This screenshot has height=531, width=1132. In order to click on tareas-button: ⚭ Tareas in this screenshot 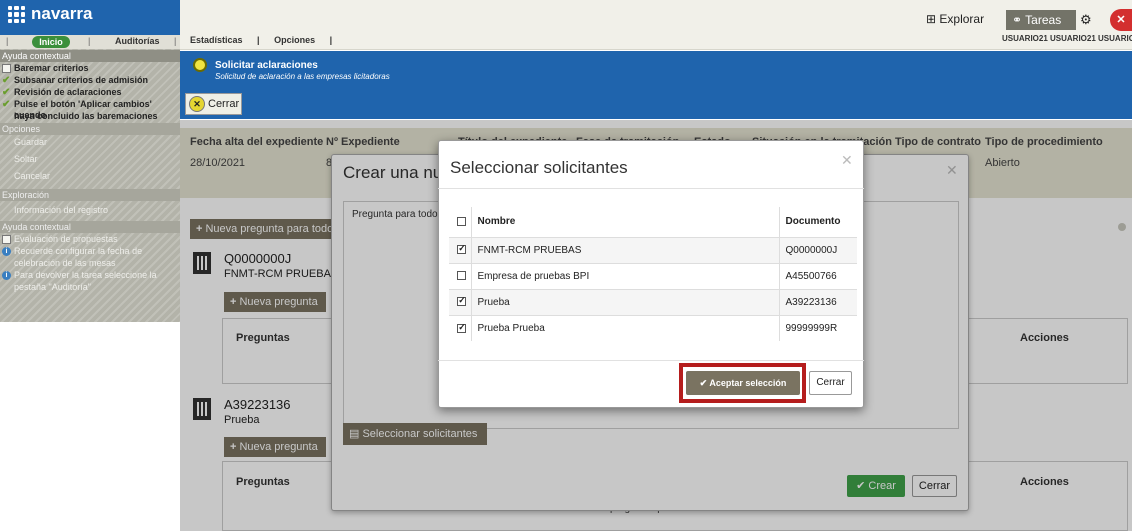, I will do `click(1041, 20)`.